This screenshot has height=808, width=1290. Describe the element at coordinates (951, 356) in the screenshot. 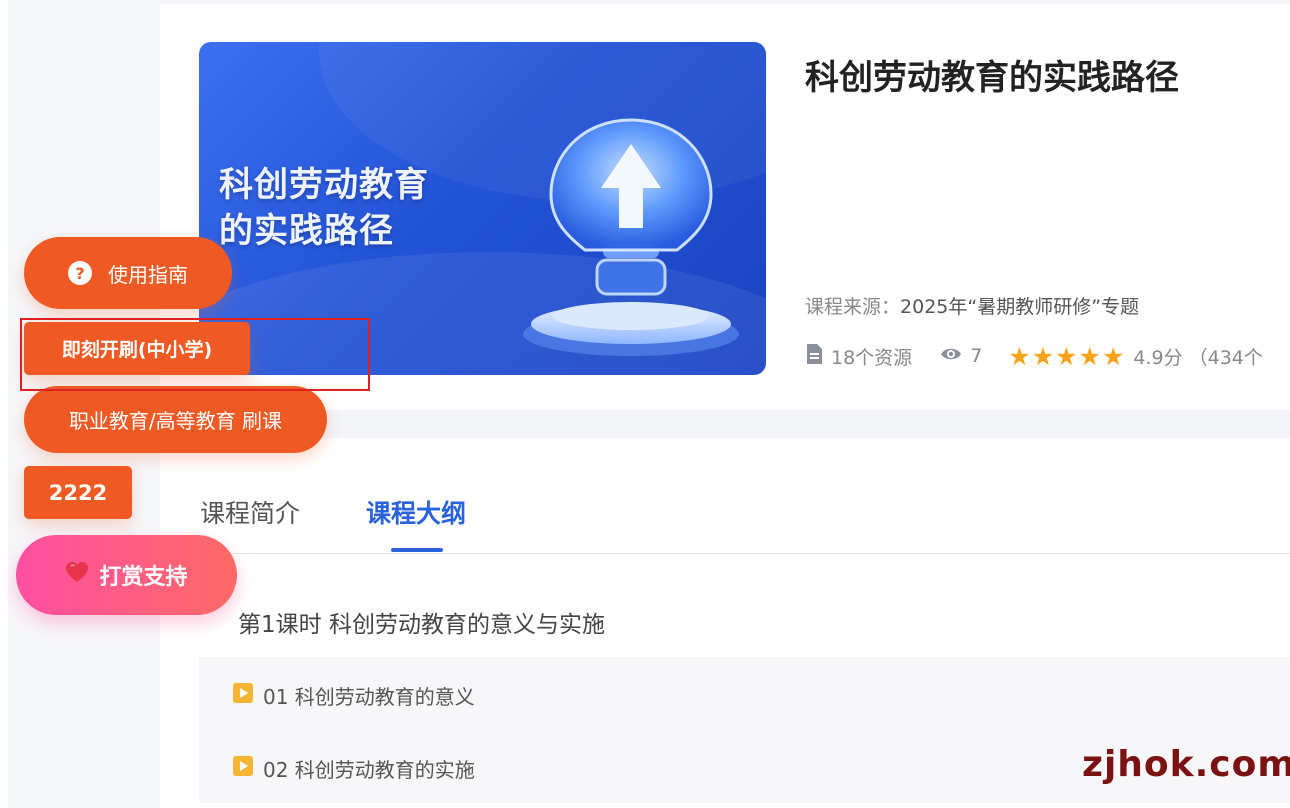

I see `eye-icon` at that location.